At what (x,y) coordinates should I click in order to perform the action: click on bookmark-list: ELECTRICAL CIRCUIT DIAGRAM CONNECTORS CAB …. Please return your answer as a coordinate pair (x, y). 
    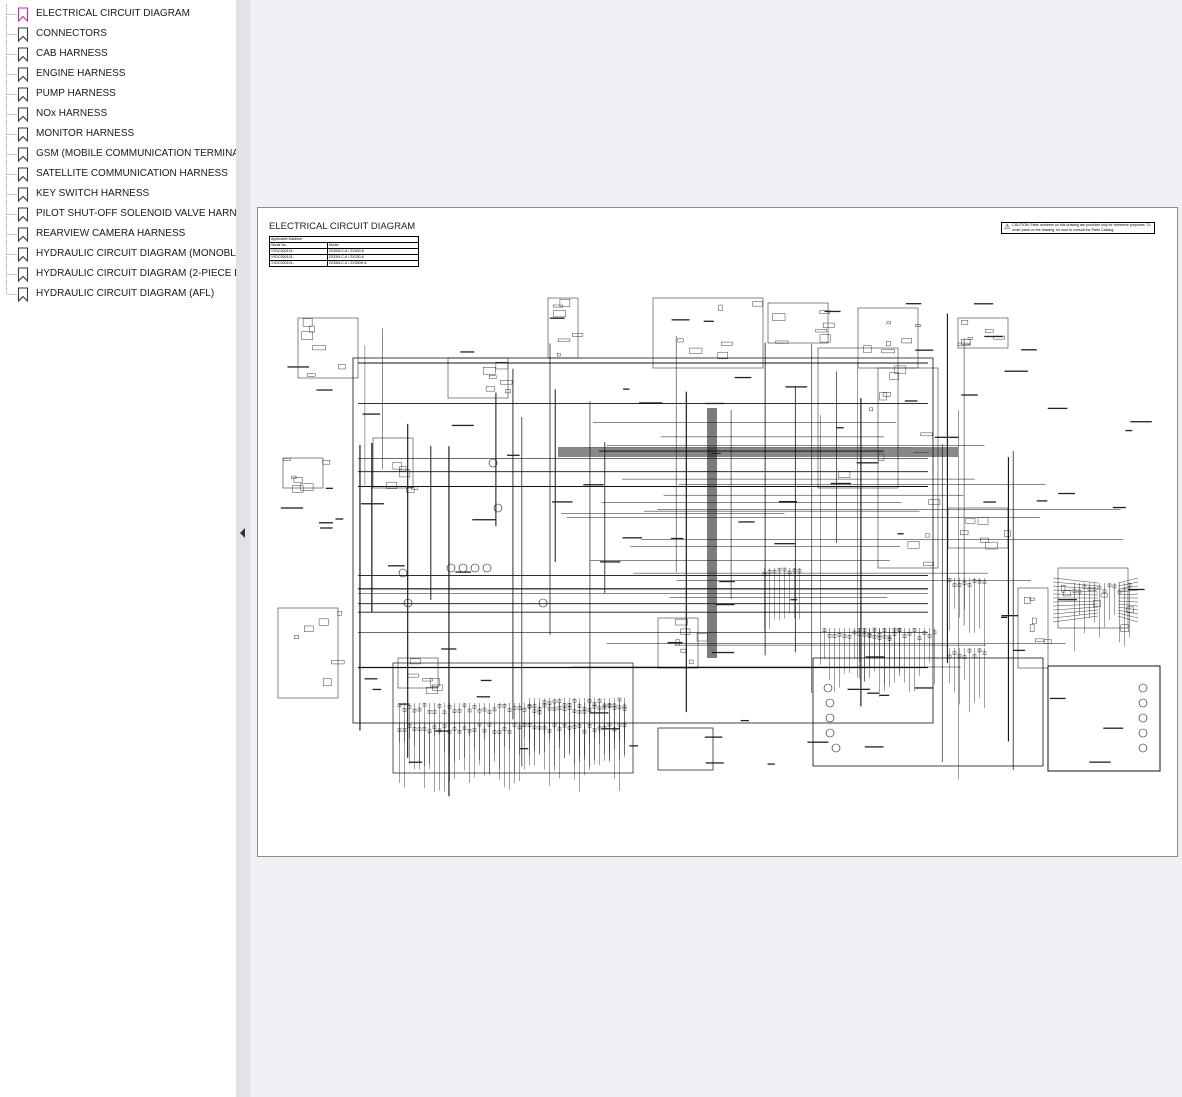
    Looking at the image, I should click on (118, 154).